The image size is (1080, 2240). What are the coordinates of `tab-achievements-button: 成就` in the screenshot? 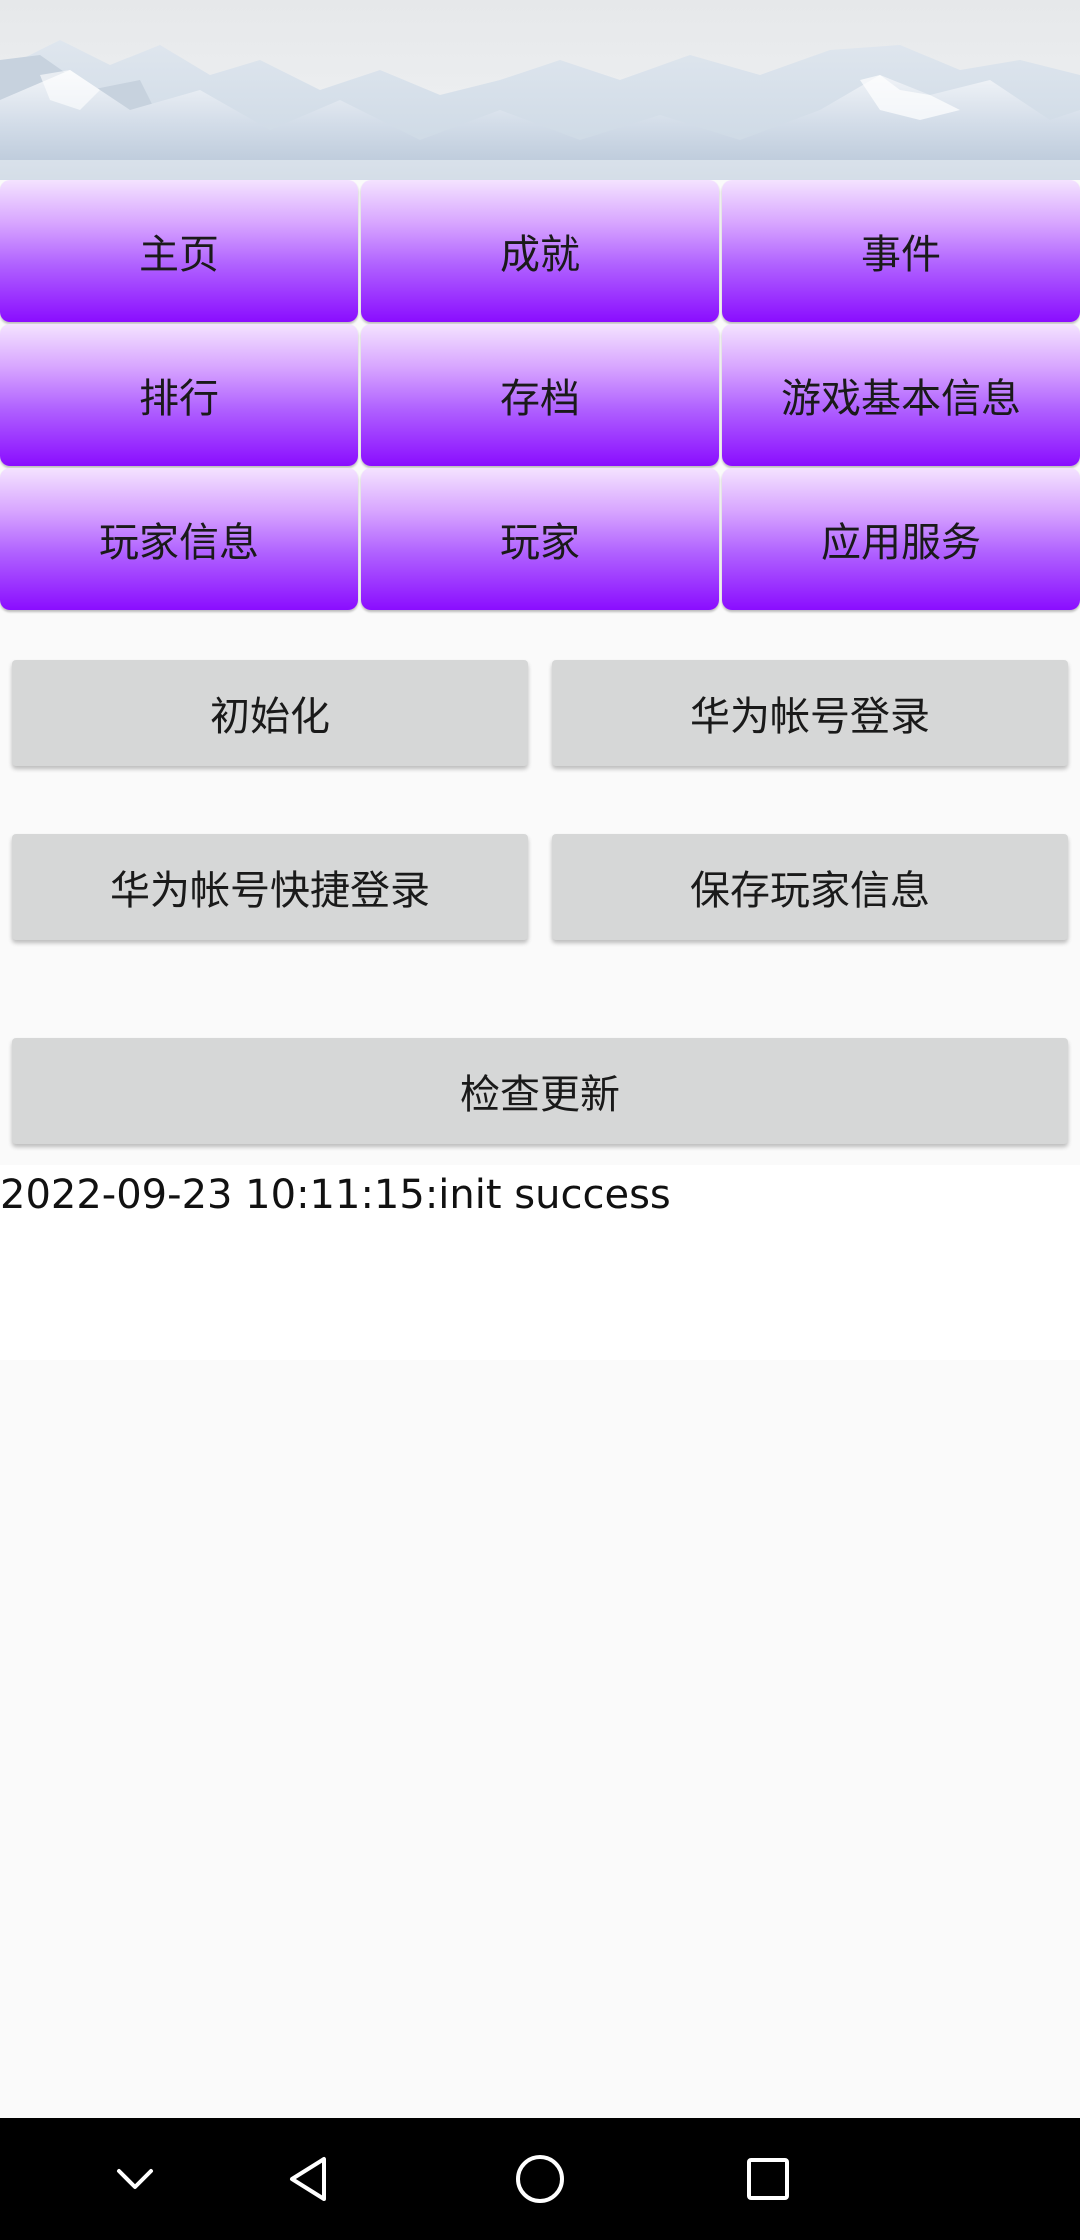 It's located at (540, 251).